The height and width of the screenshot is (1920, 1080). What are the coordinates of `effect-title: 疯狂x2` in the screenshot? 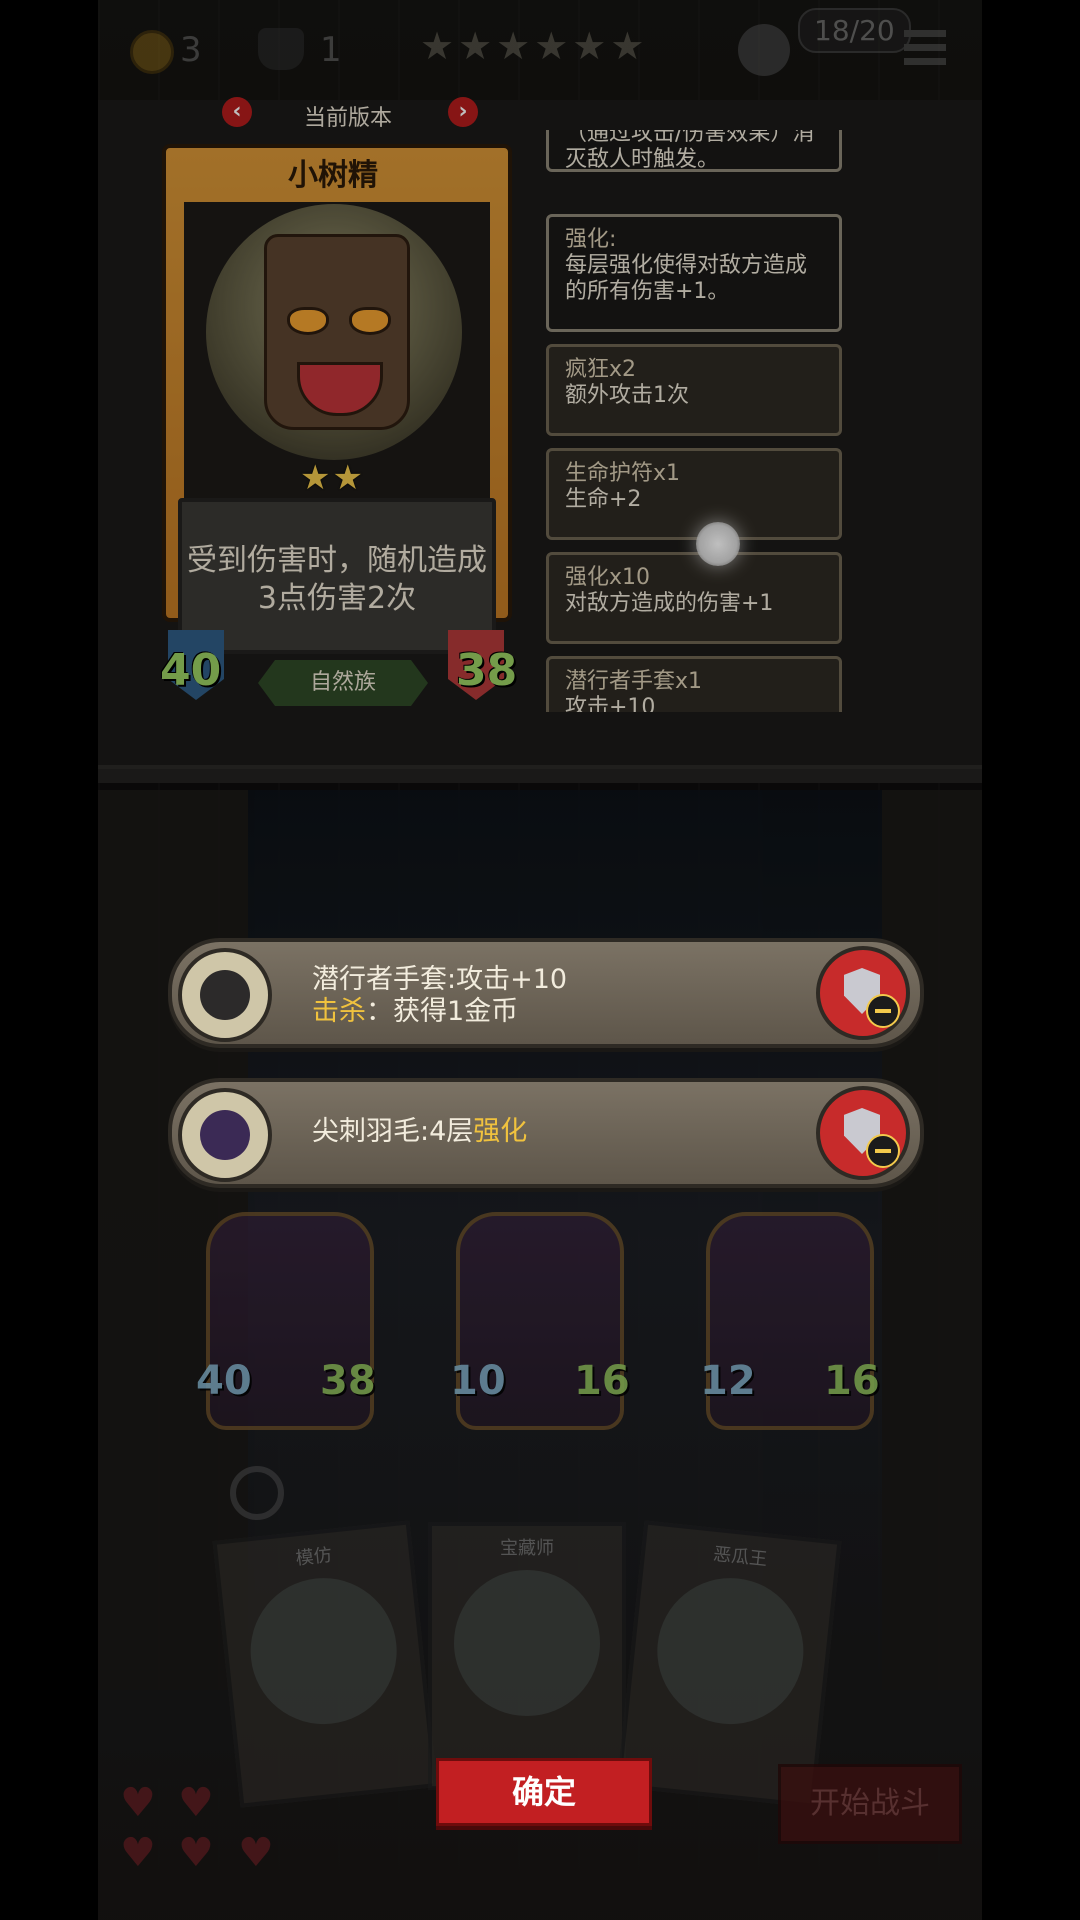 It's located at (601, 369).